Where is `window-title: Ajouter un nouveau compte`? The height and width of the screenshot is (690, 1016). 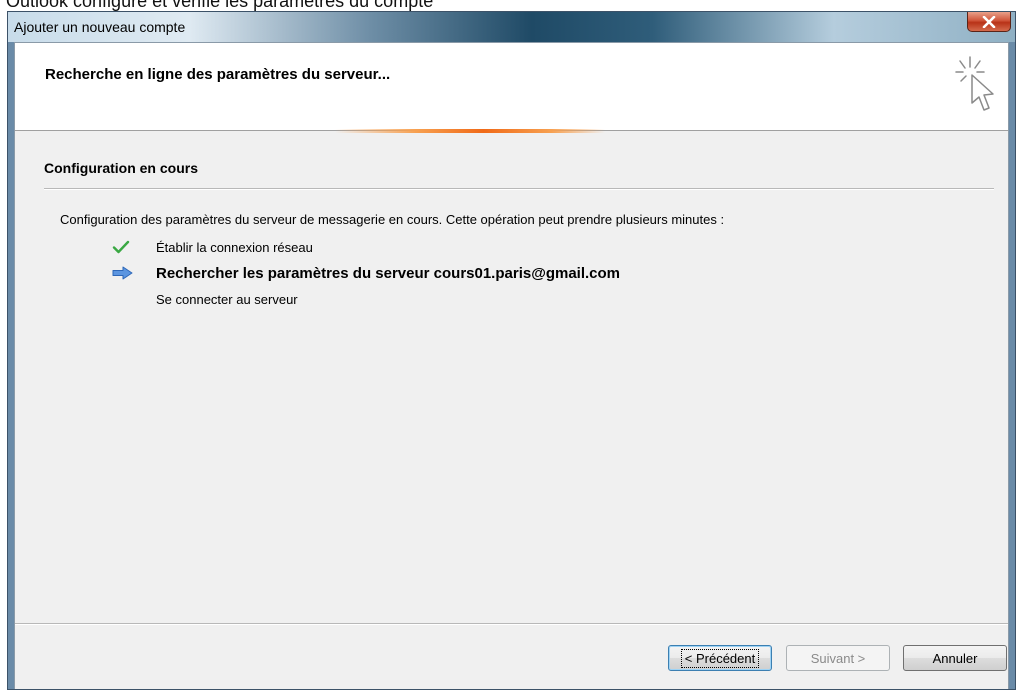
window-title: Ajouter un nouveau compte is located at coordinates (100, 27).